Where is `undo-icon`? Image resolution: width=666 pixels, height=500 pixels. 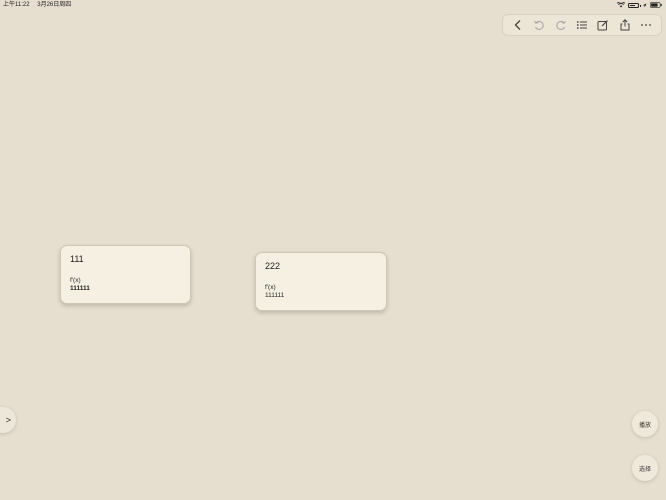
undo-icon is located at coordinates (539, 25).